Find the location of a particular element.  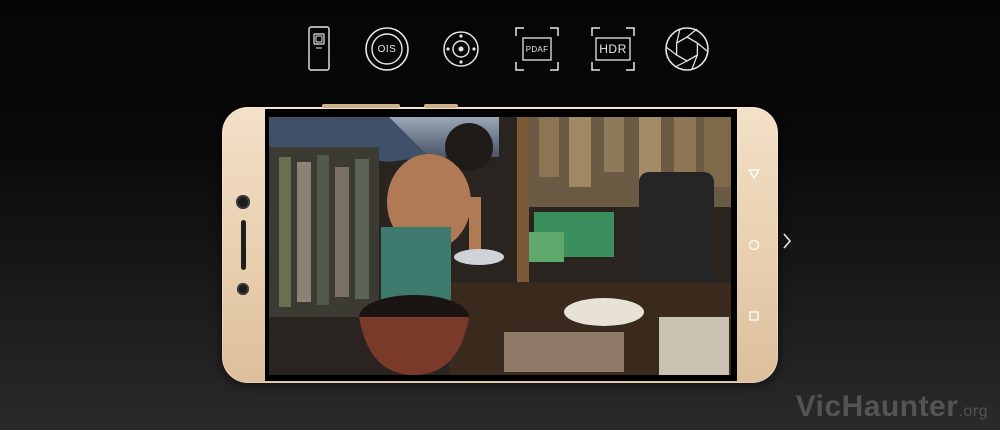

focus-ring-icon is located at coordinates (461, 49).